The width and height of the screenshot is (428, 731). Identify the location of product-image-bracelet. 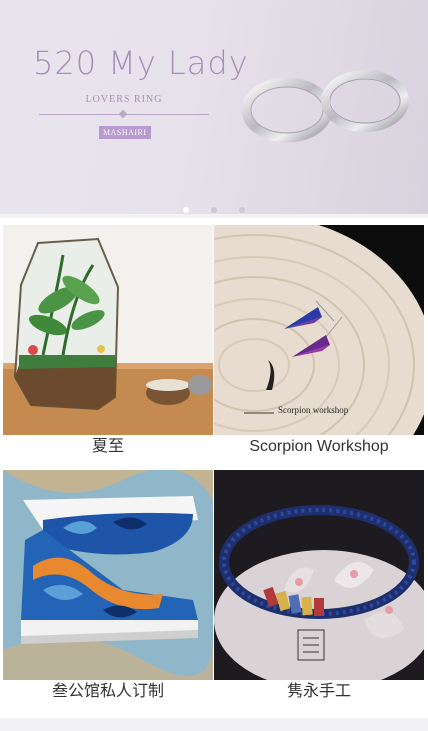
(319, 575).